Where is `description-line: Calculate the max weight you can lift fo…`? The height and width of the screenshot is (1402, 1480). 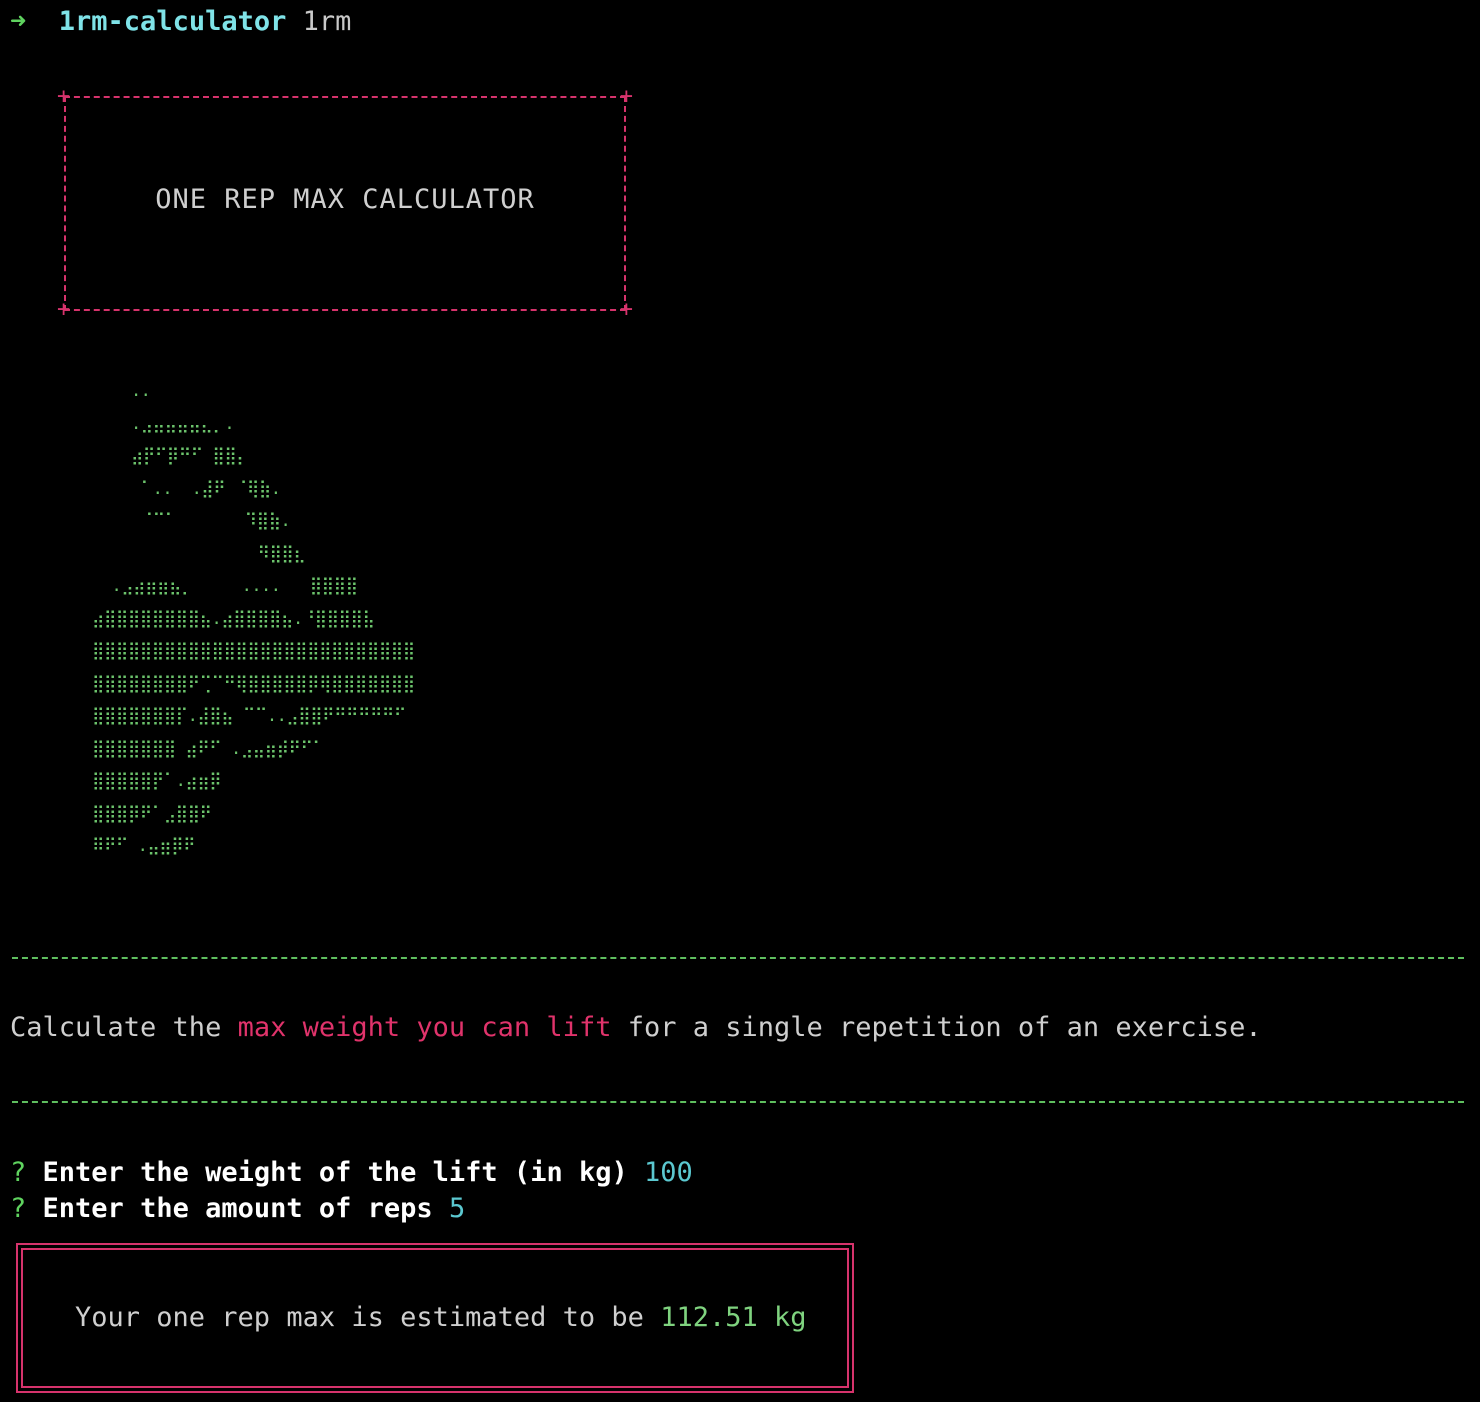 description-line: Calculate the max weight you can lift fo… is located at coordinates (636, 1028).